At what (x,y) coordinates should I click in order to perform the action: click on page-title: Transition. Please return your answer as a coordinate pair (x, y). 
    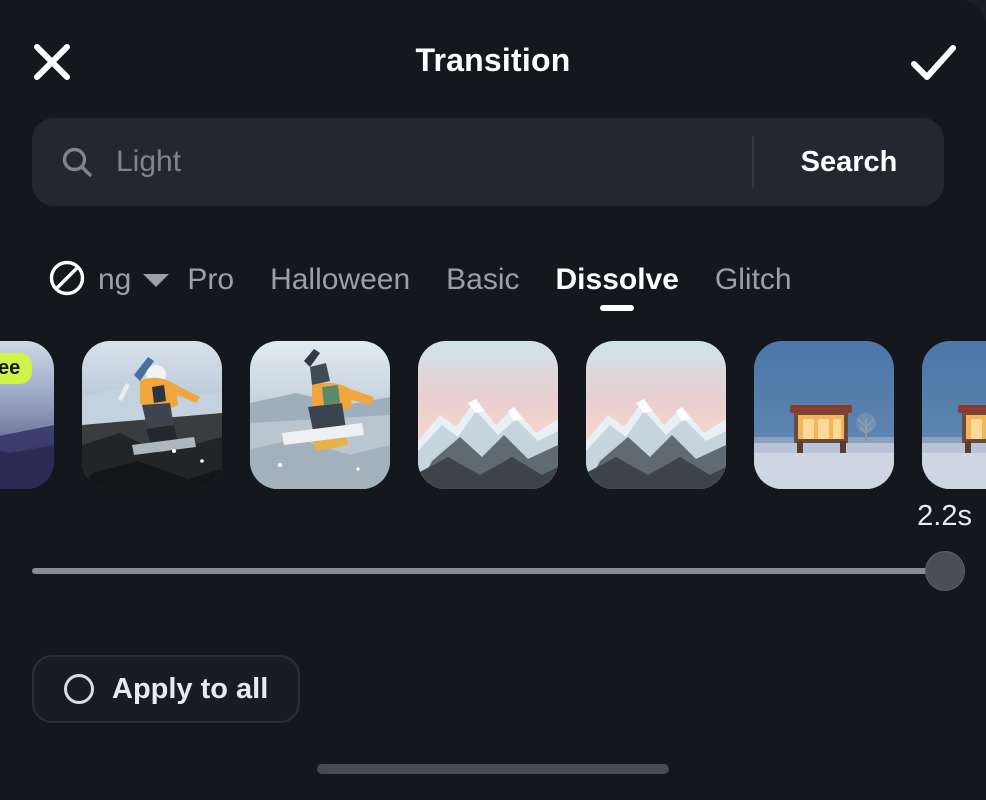
    Looking at the image, I should click on (493, 60).